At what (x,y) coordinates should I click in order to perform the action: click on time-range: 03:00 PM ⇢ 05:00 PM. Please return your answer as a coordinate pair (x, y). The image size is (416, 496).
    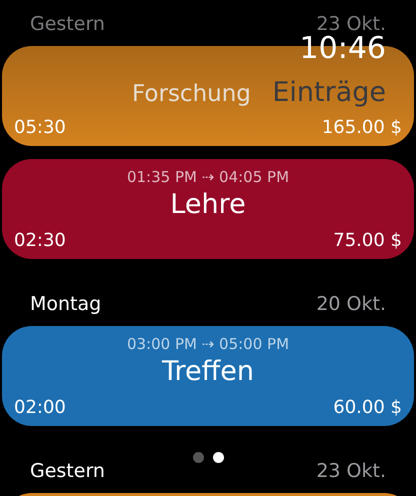
    Looking at the image, I should click on (208, 344).